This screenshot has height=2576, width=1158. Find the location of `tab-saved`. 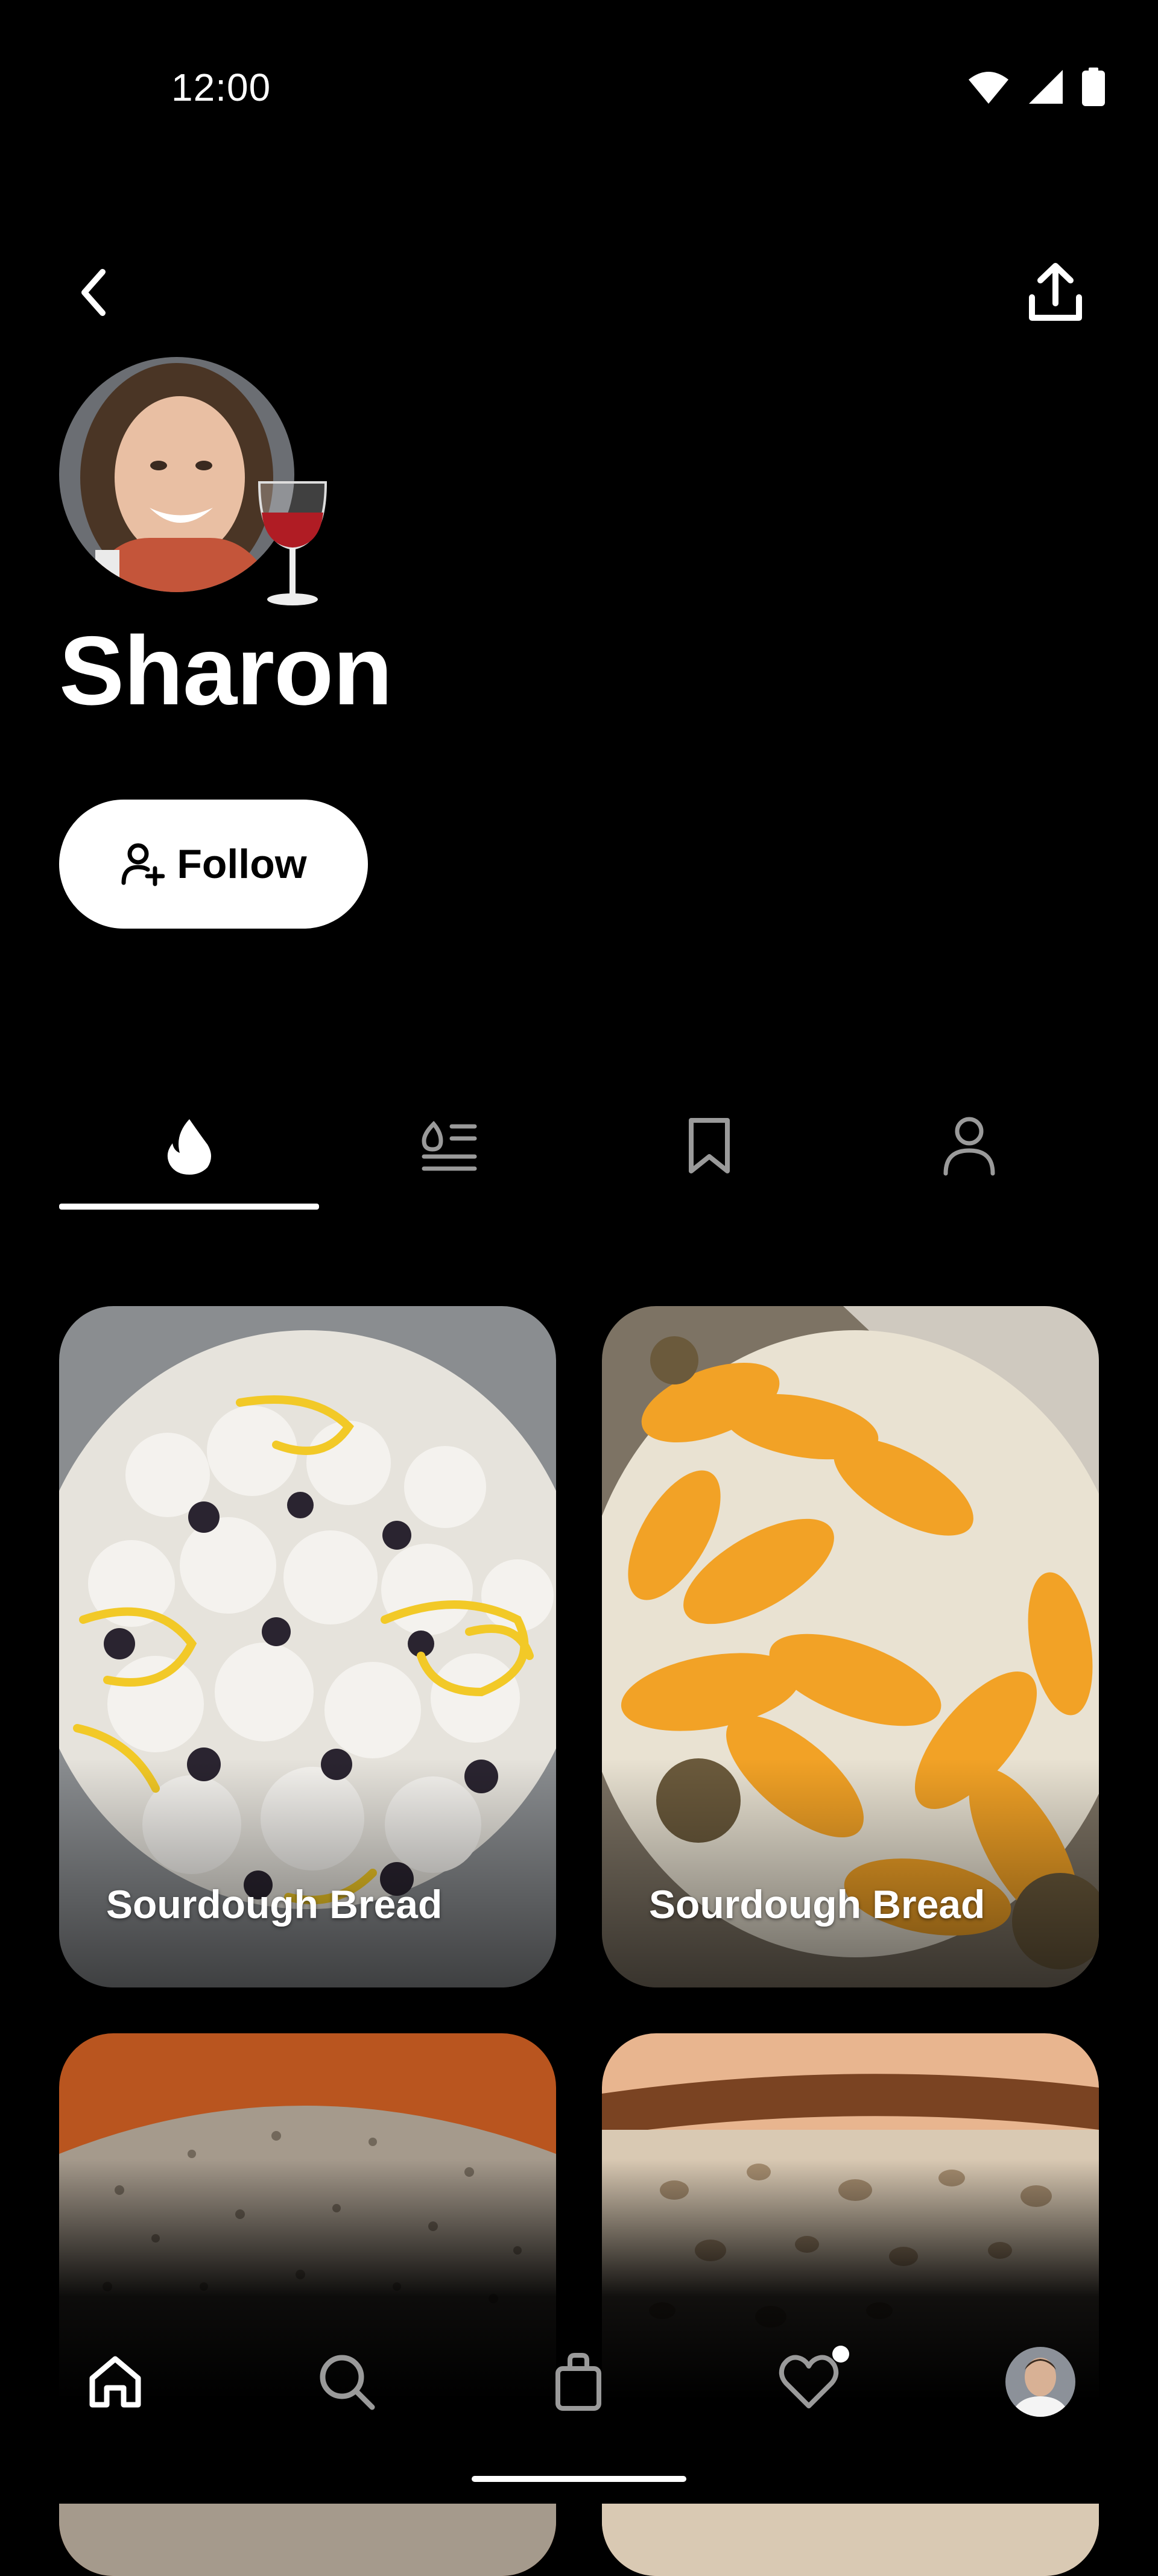

tab-saved is located at coordinates (709, 1145).